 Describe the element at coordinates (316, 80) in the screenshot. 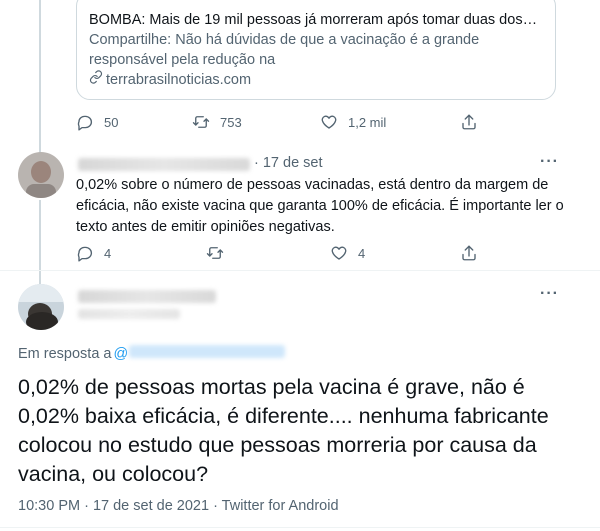

I see `card-link: terrabrasilnoticias.com` at that location.